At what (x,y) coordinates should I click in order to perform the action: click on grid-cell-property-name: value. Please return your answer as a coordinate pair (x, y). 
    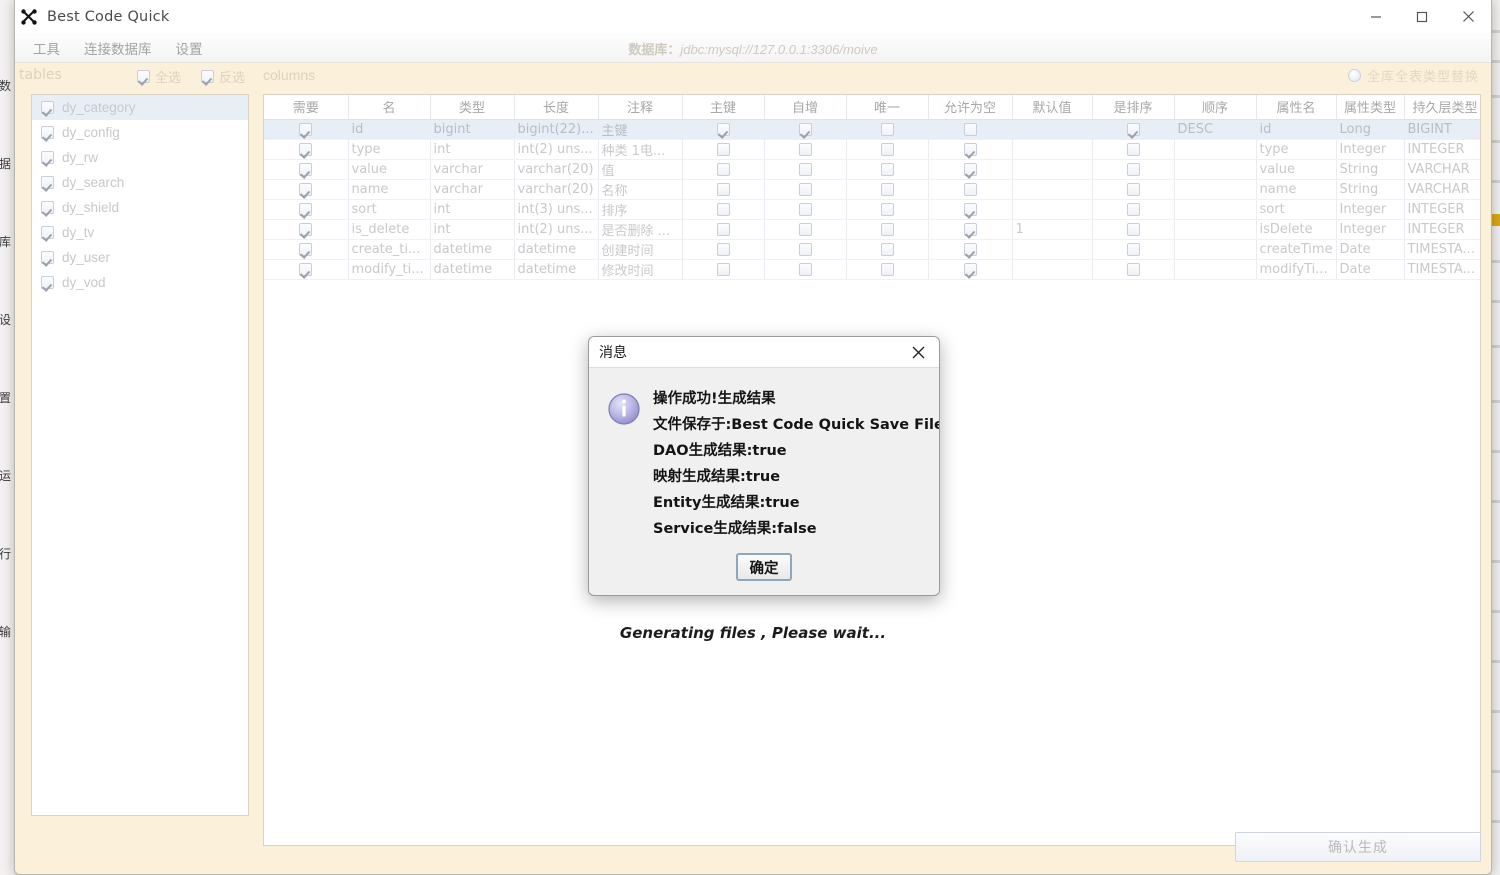
    Looking at the image, I should click on (1296, 169).